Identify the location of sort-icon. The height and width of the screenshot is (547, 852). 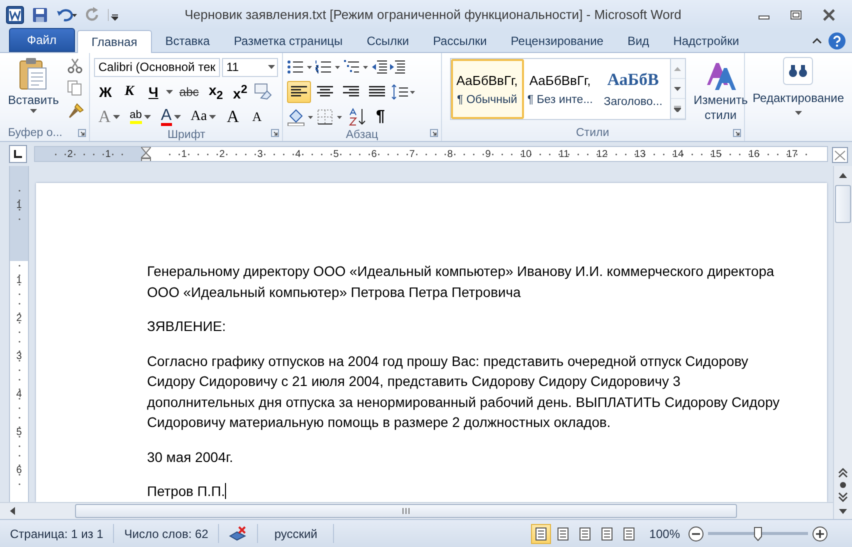
(357, 117).